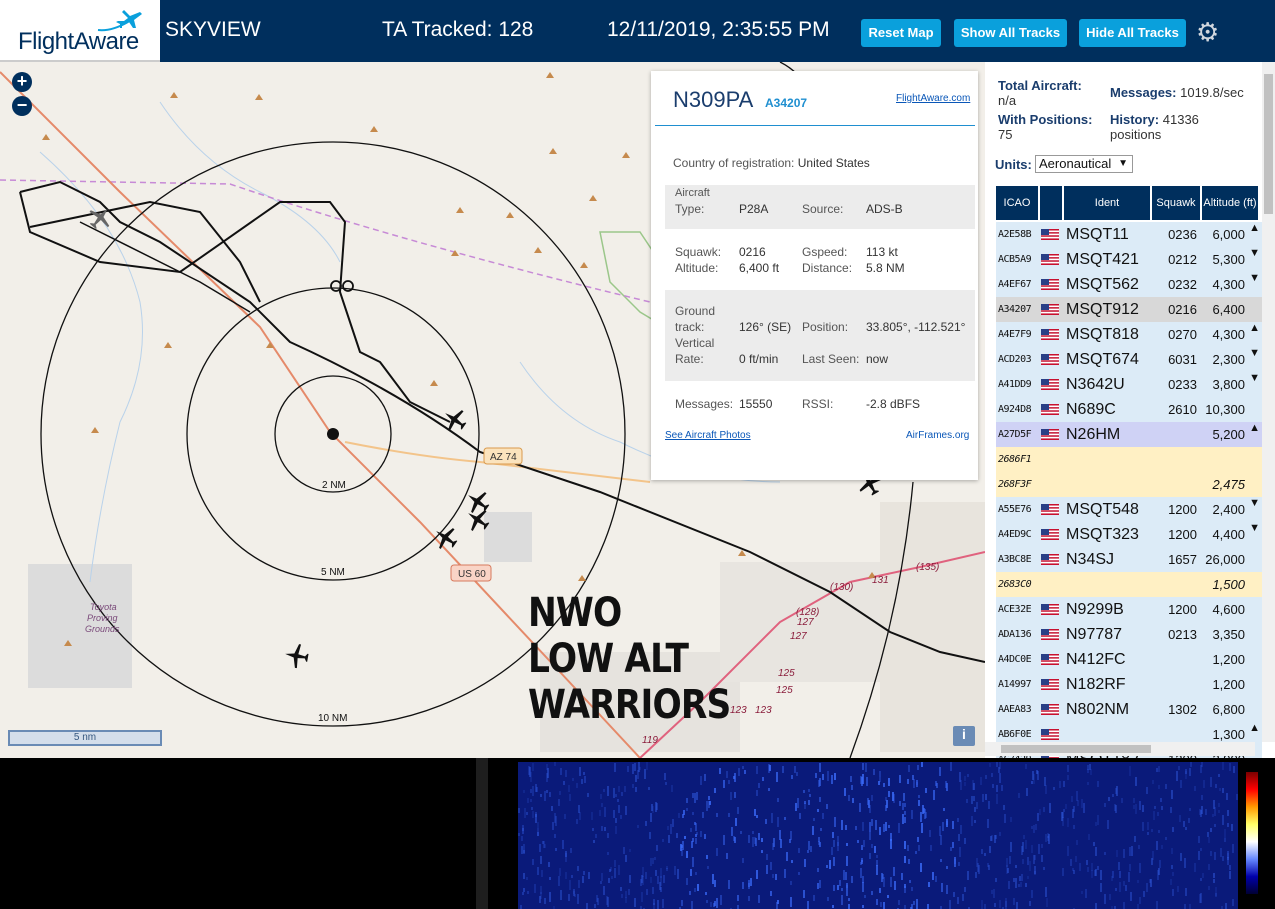  What do you see at coordinates (798, 636) in the screenshot?
I see `route-label: 127` at bounding box center [798, 636].